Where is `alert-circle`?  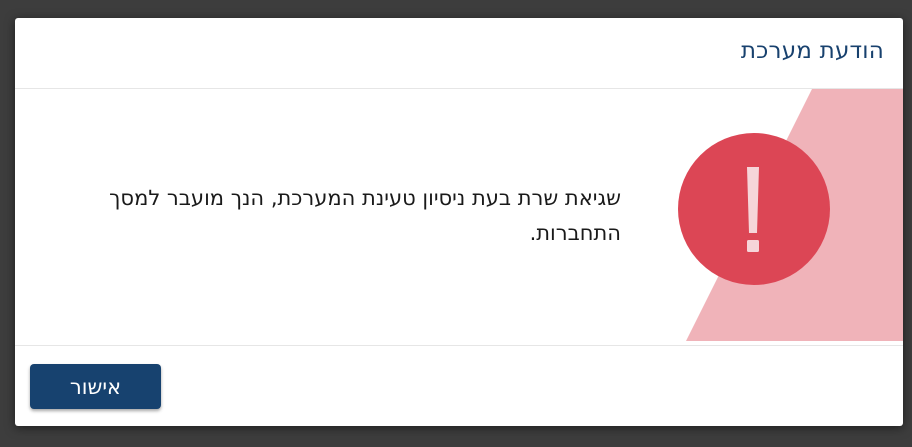 alert-circle is located at coordinates (754, 209).